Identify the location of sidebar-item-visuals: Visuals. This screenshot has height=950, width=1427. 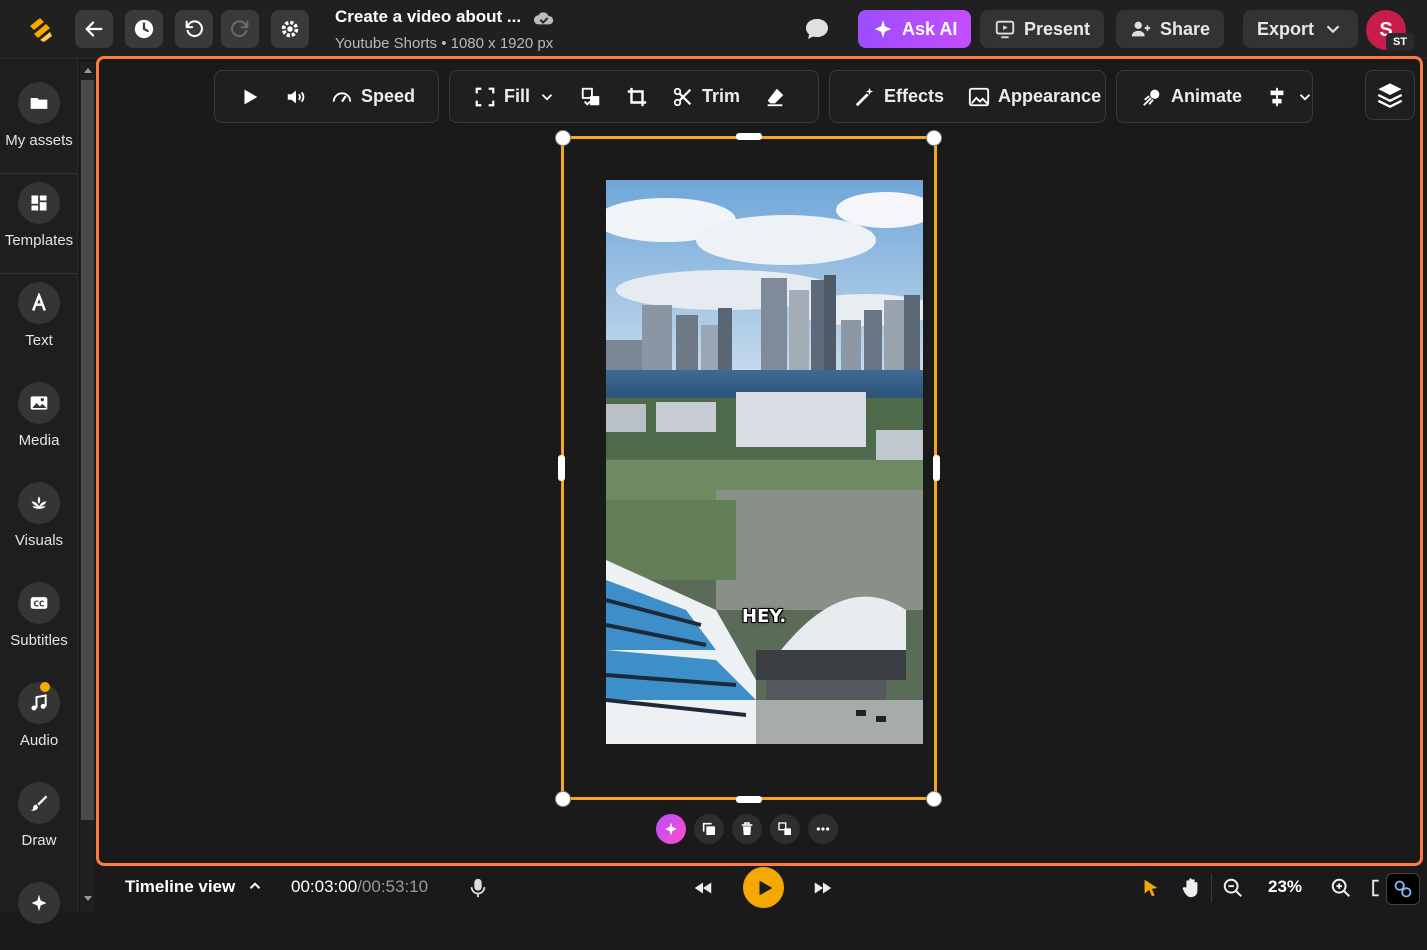
(39, 505).